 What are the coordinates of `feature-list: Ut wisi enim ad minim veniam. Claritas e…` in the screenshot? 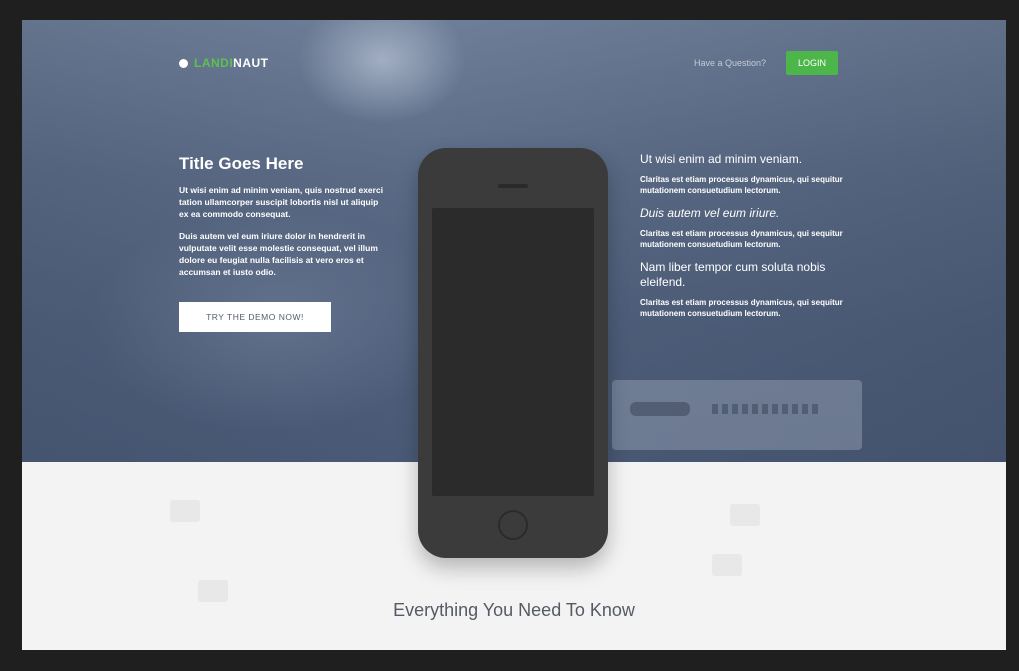 It's located at (750, 240).